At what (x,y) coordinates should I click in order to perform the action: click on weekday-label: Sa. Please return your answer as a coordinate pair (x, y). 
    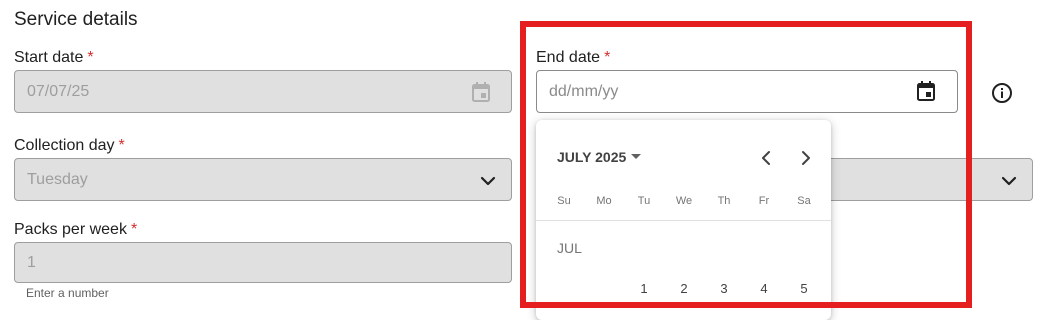
    Looking at the image, I should click on (804, 201).